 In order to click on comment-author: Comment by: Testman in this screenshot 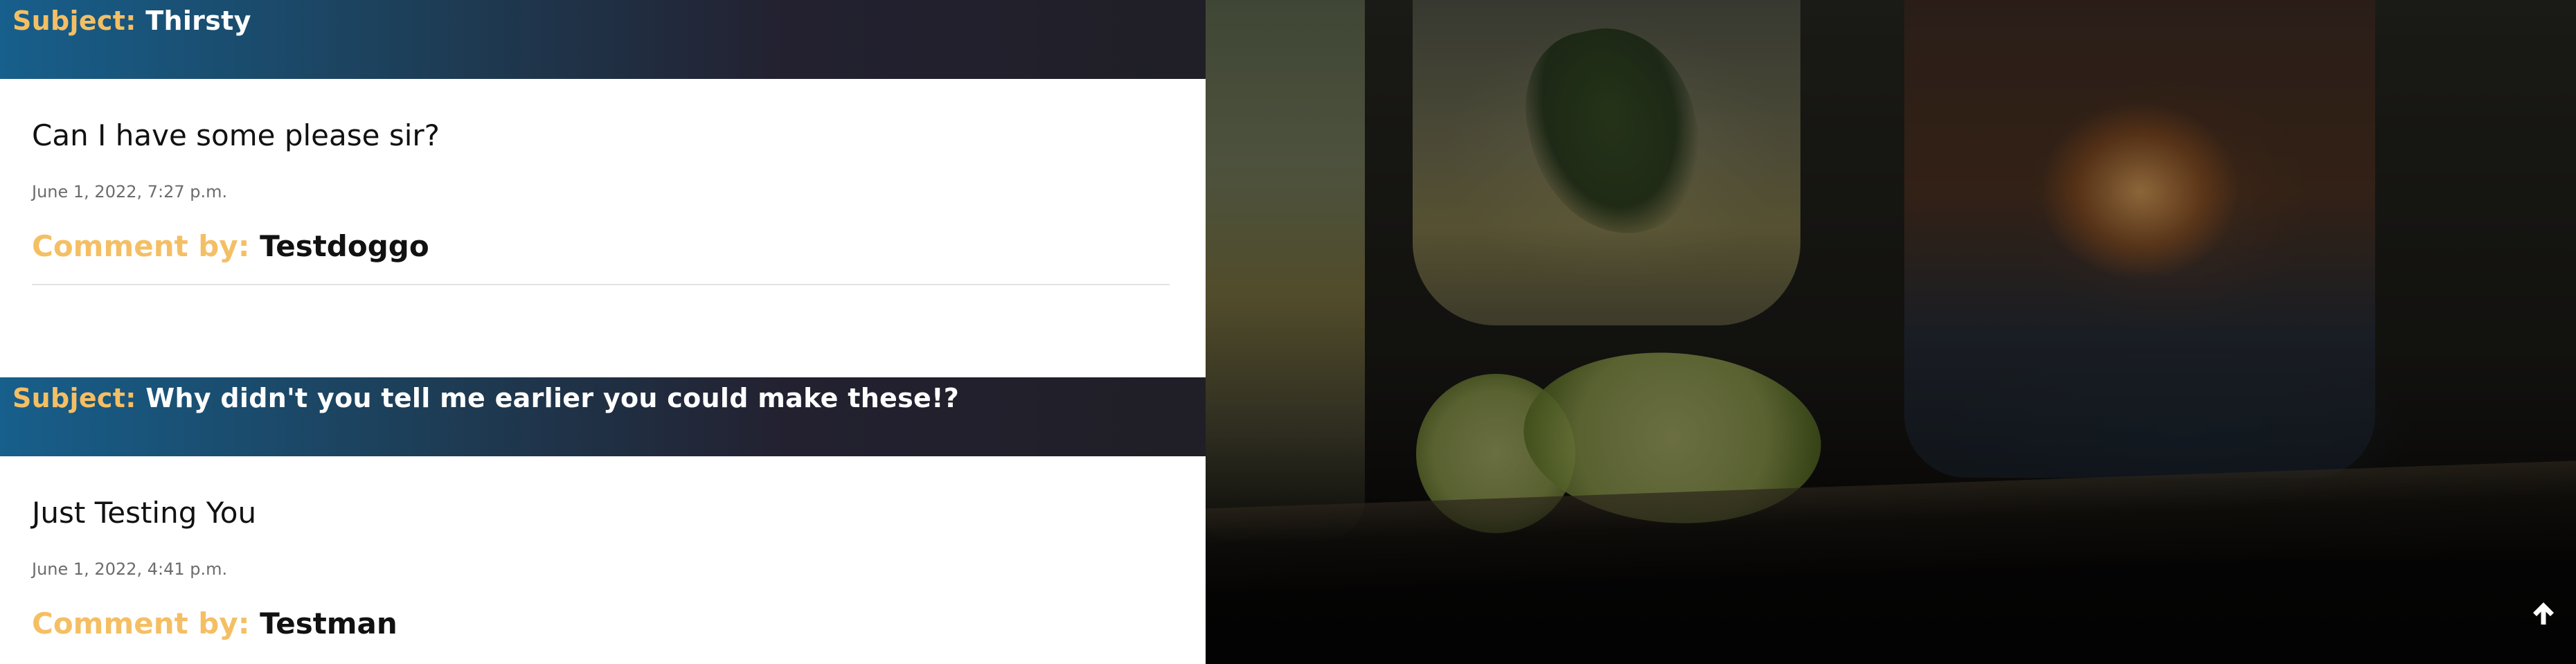, I will do `click(603, 624)`.